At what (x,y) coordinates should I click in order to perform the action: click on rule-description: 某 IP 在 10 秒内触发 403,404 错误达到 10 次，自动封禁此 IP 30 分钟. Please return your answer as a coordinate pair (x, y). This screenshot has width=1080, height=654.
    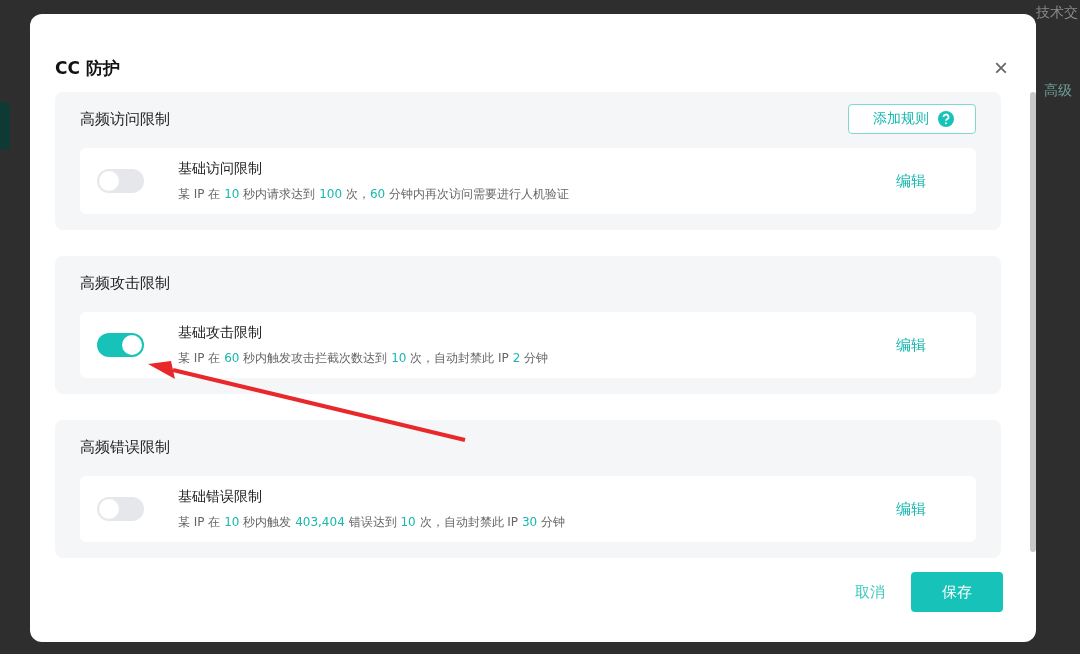
    Looking at the image, I should click on (372, 522).